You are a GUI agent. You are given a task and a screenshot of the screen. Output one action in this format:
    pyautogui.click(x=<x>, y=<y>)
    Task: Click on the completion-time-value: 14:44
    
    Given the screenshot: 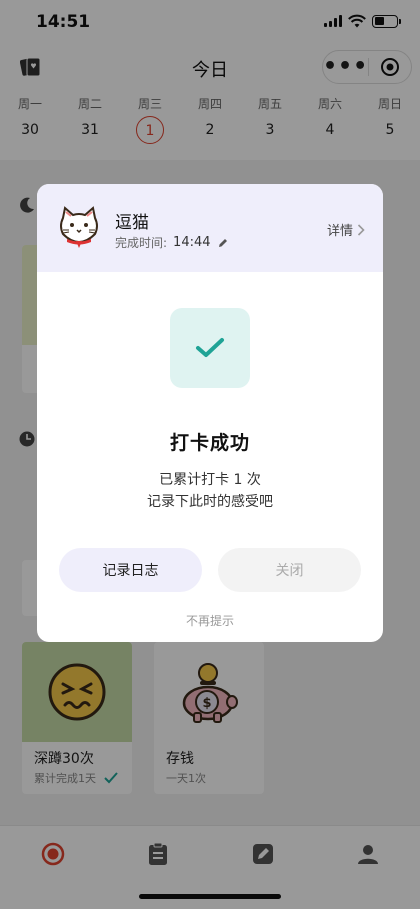 What is the action you would take?
    pyautogui.click(x=192, y=242)
    